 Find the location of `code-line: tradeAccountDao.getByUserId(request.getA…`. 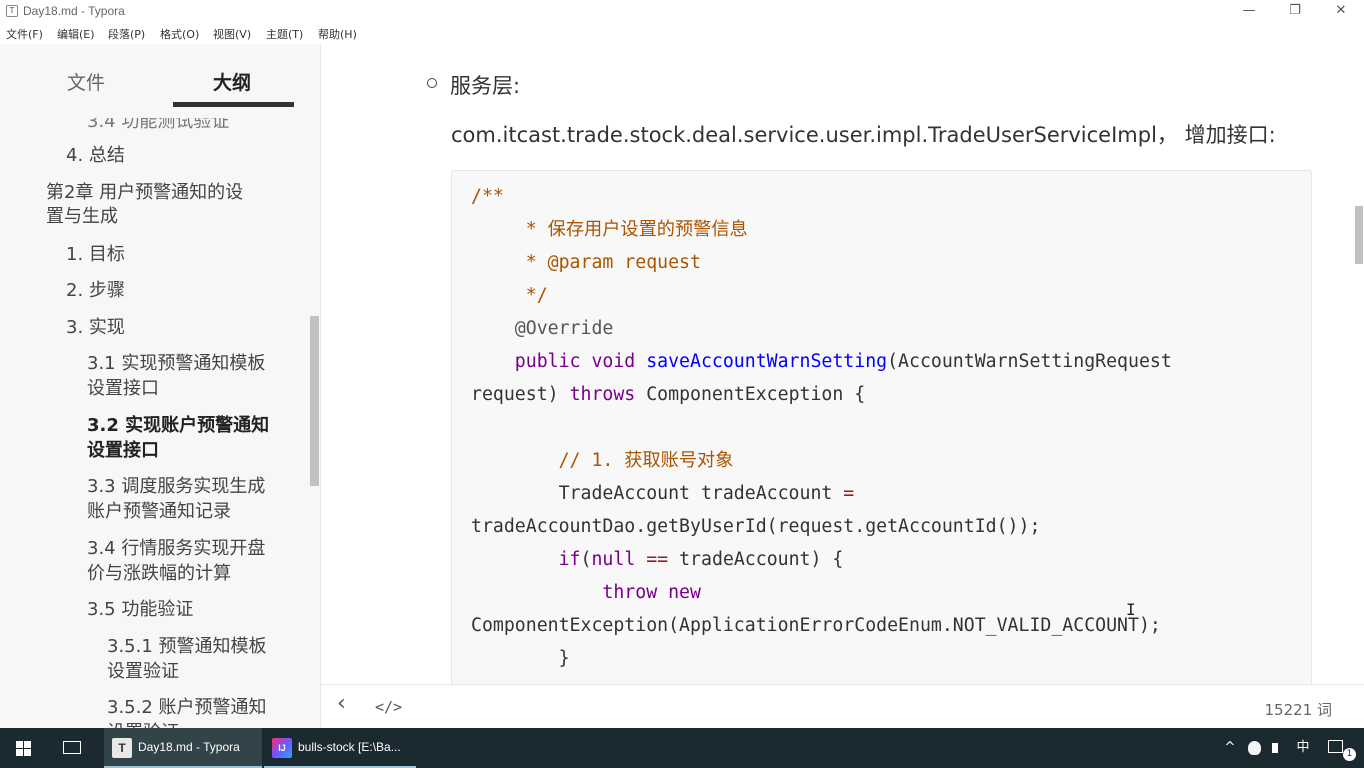

code-line: tradeAccountDao.getByUserId(request.getA… is located at coordinates (756, 526).